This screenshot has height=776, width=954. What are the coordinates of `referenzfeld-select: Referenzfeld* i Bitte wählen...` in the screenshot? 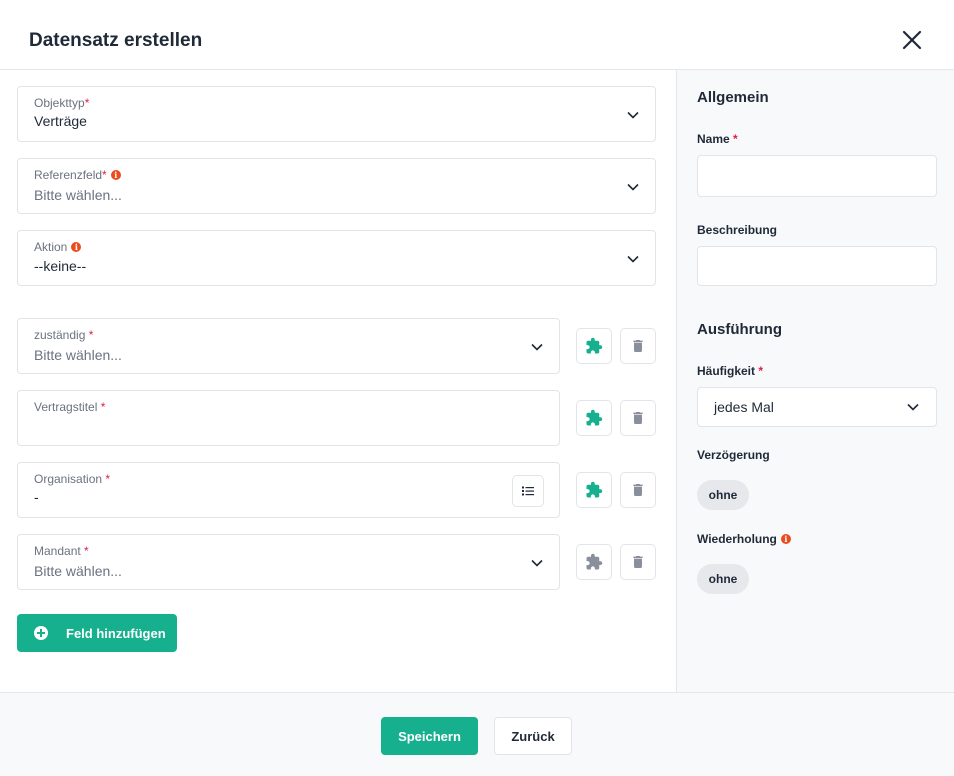 It's located at (336, 186).